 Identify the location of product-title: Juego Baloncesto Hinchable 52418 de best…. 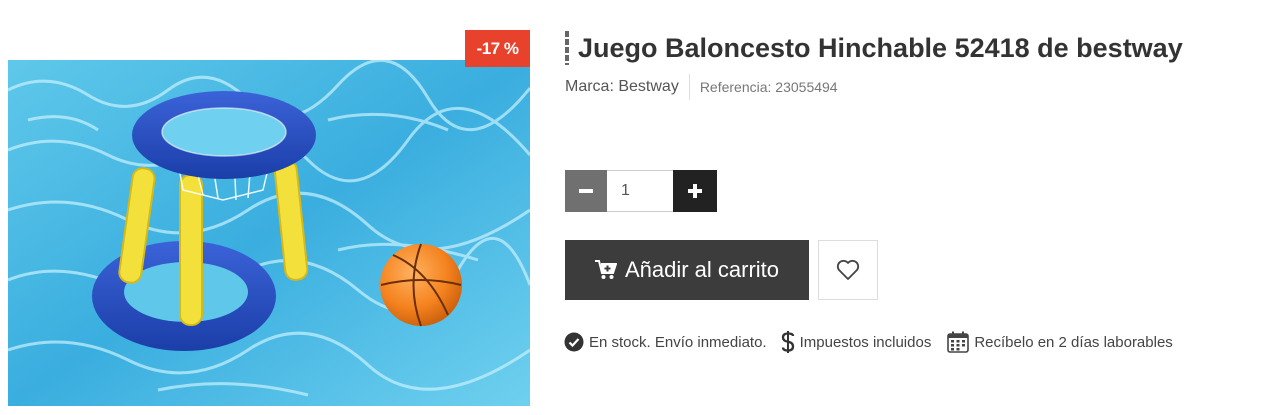
(880, 47).